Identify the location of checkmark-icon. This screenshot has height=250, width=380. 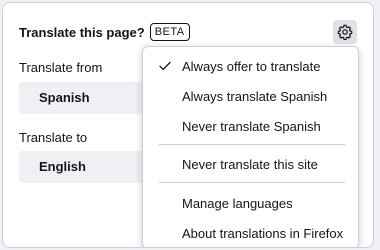
(165, 66).